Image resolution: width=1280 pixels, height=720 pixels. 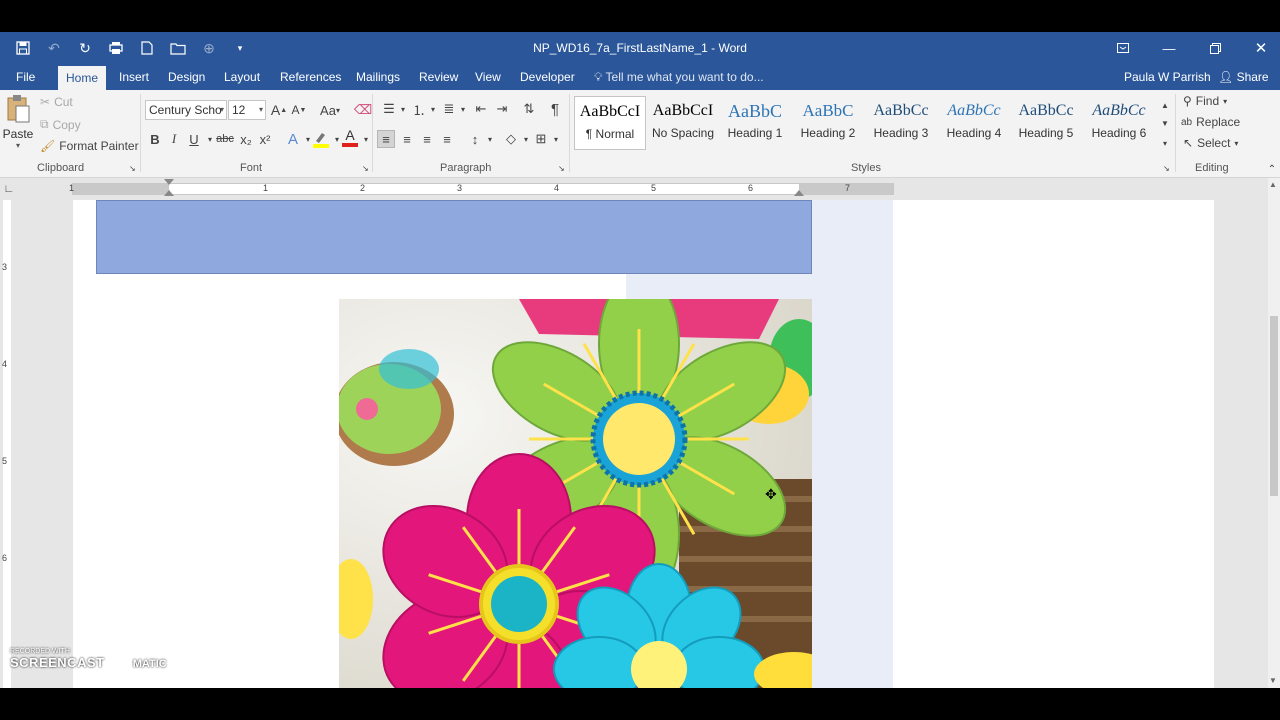 What do you see at coordinates (1169, 48) in the screenshot?
I see `minimize-icon: —` at bounding box center [1169, 48].